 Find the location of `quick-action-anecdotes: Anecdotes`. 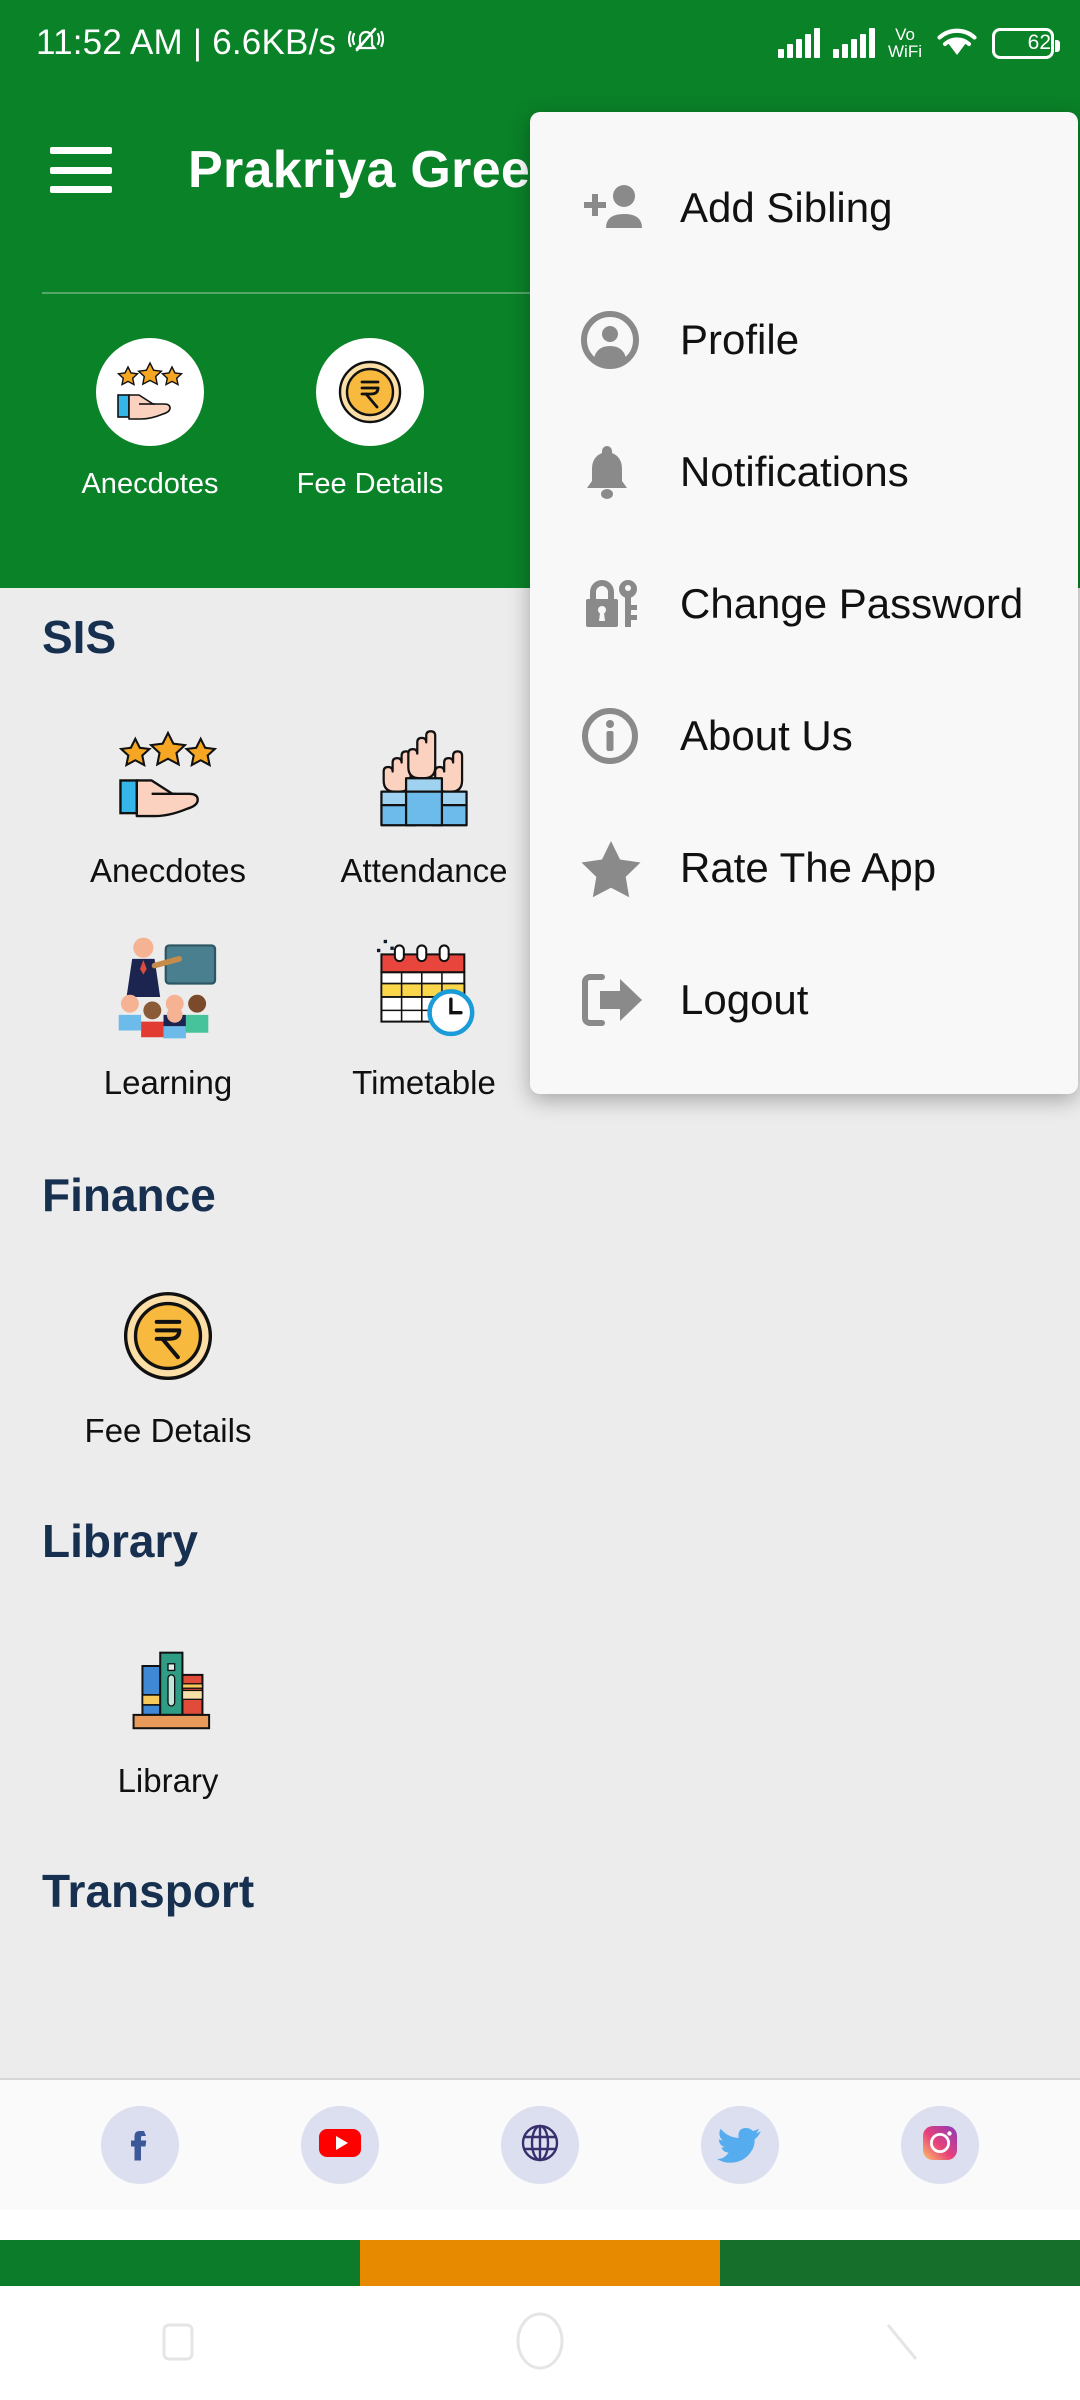

quick-action-anecdotes: Anecdotes is located at coordinates (150, 419).